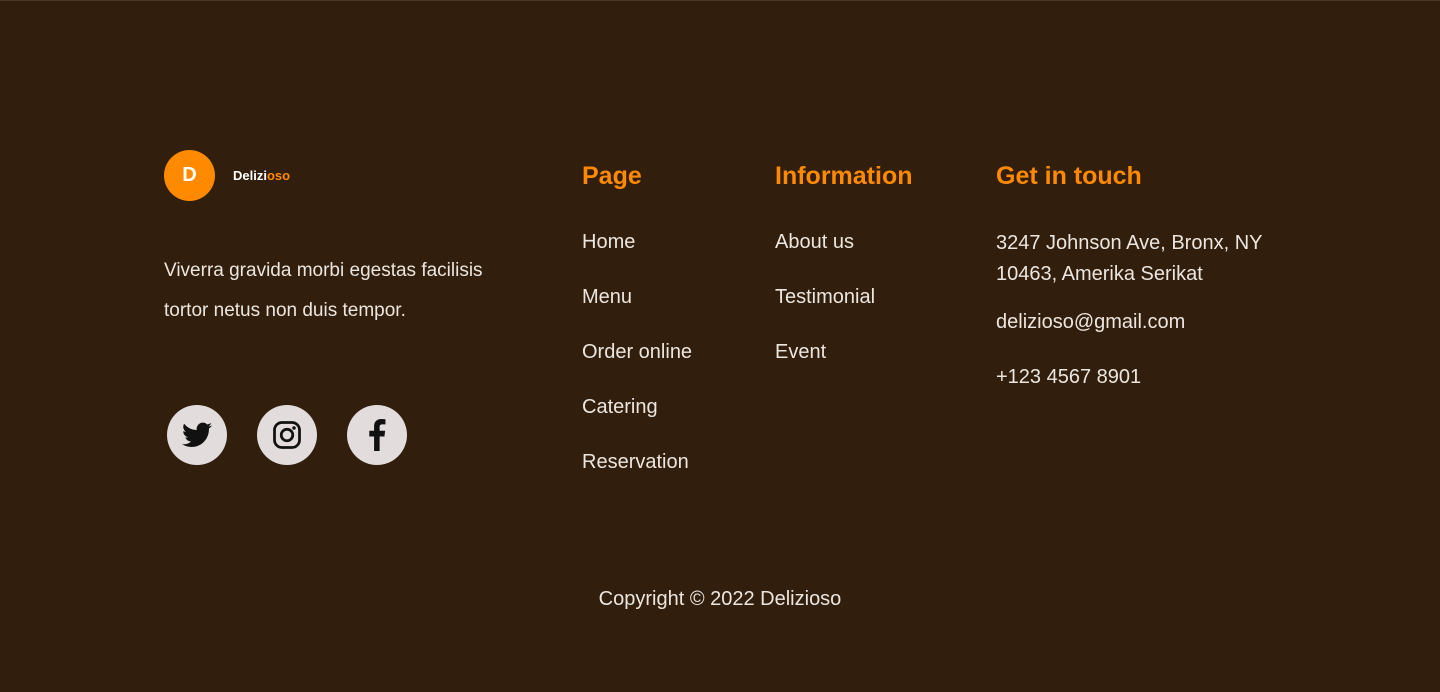  I want to click on twitter-icon, so click(197, 434).